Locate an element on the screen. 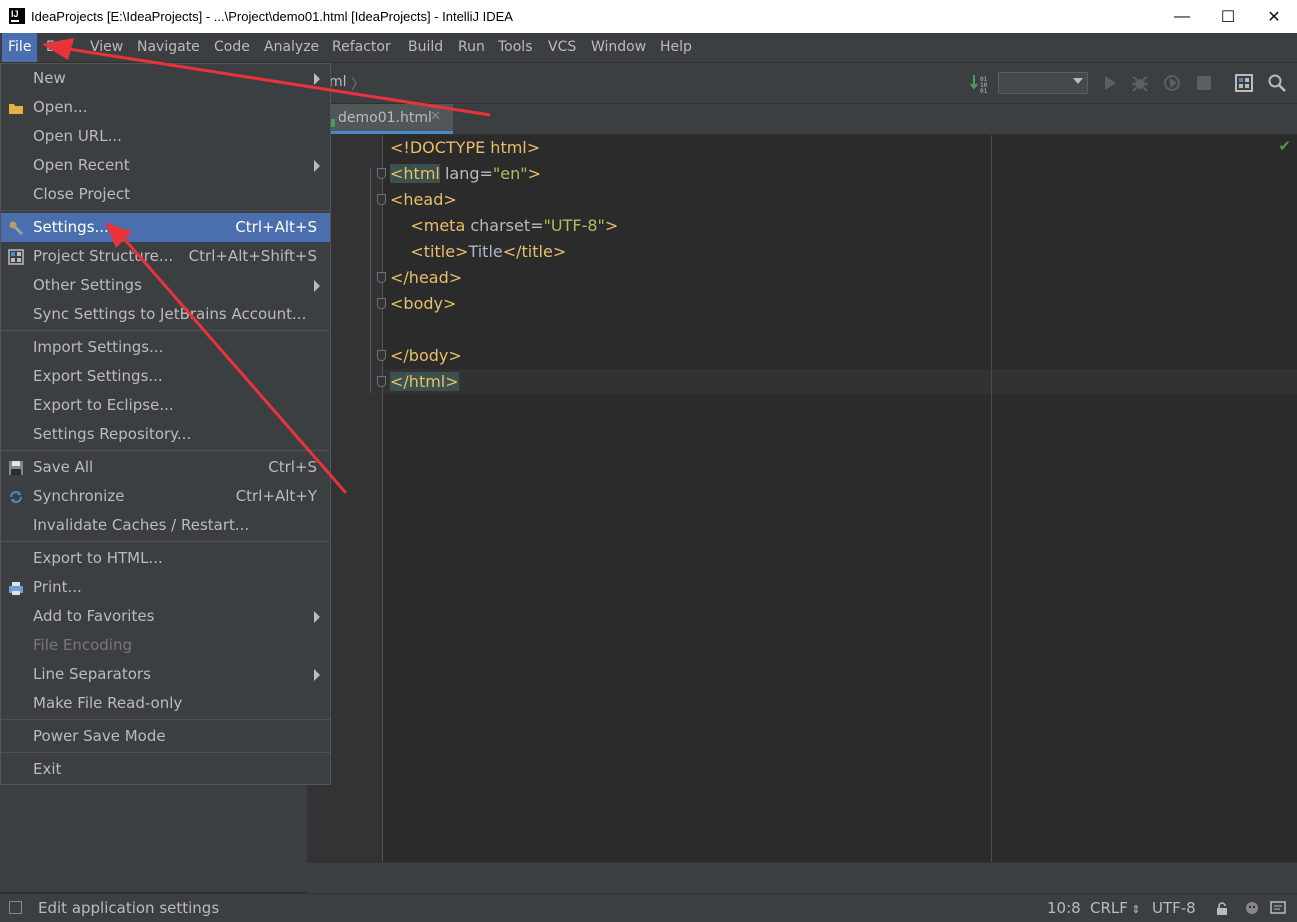 The height and width of the screenshot is (922, 1297). lock-icon is located at coordinates (1222, 908).